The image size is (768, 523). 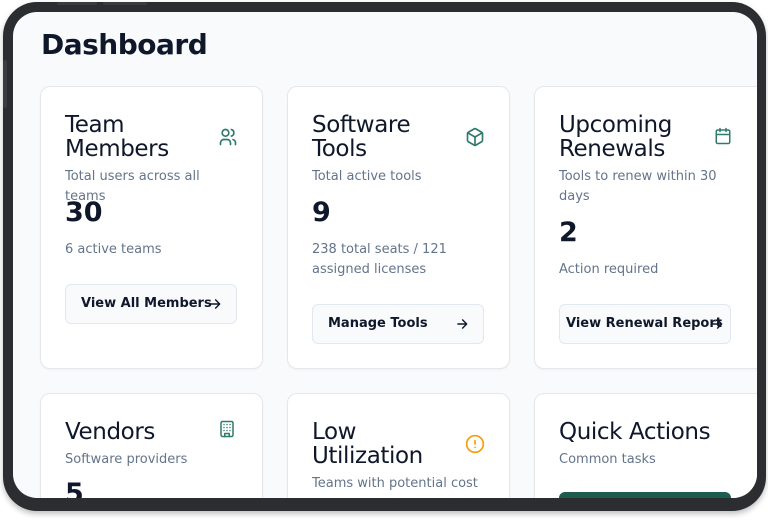 I want to click on users-icon, so click(x=228, y=137).